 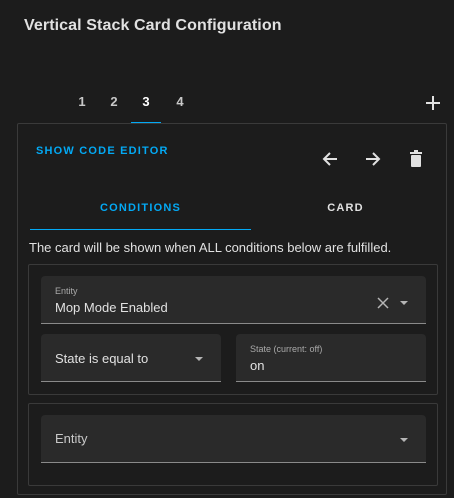 What do you see at coordinates (146, 106) in the screenshot?
I see `stack-tab-3: 3` at bounding box center [146, 106].